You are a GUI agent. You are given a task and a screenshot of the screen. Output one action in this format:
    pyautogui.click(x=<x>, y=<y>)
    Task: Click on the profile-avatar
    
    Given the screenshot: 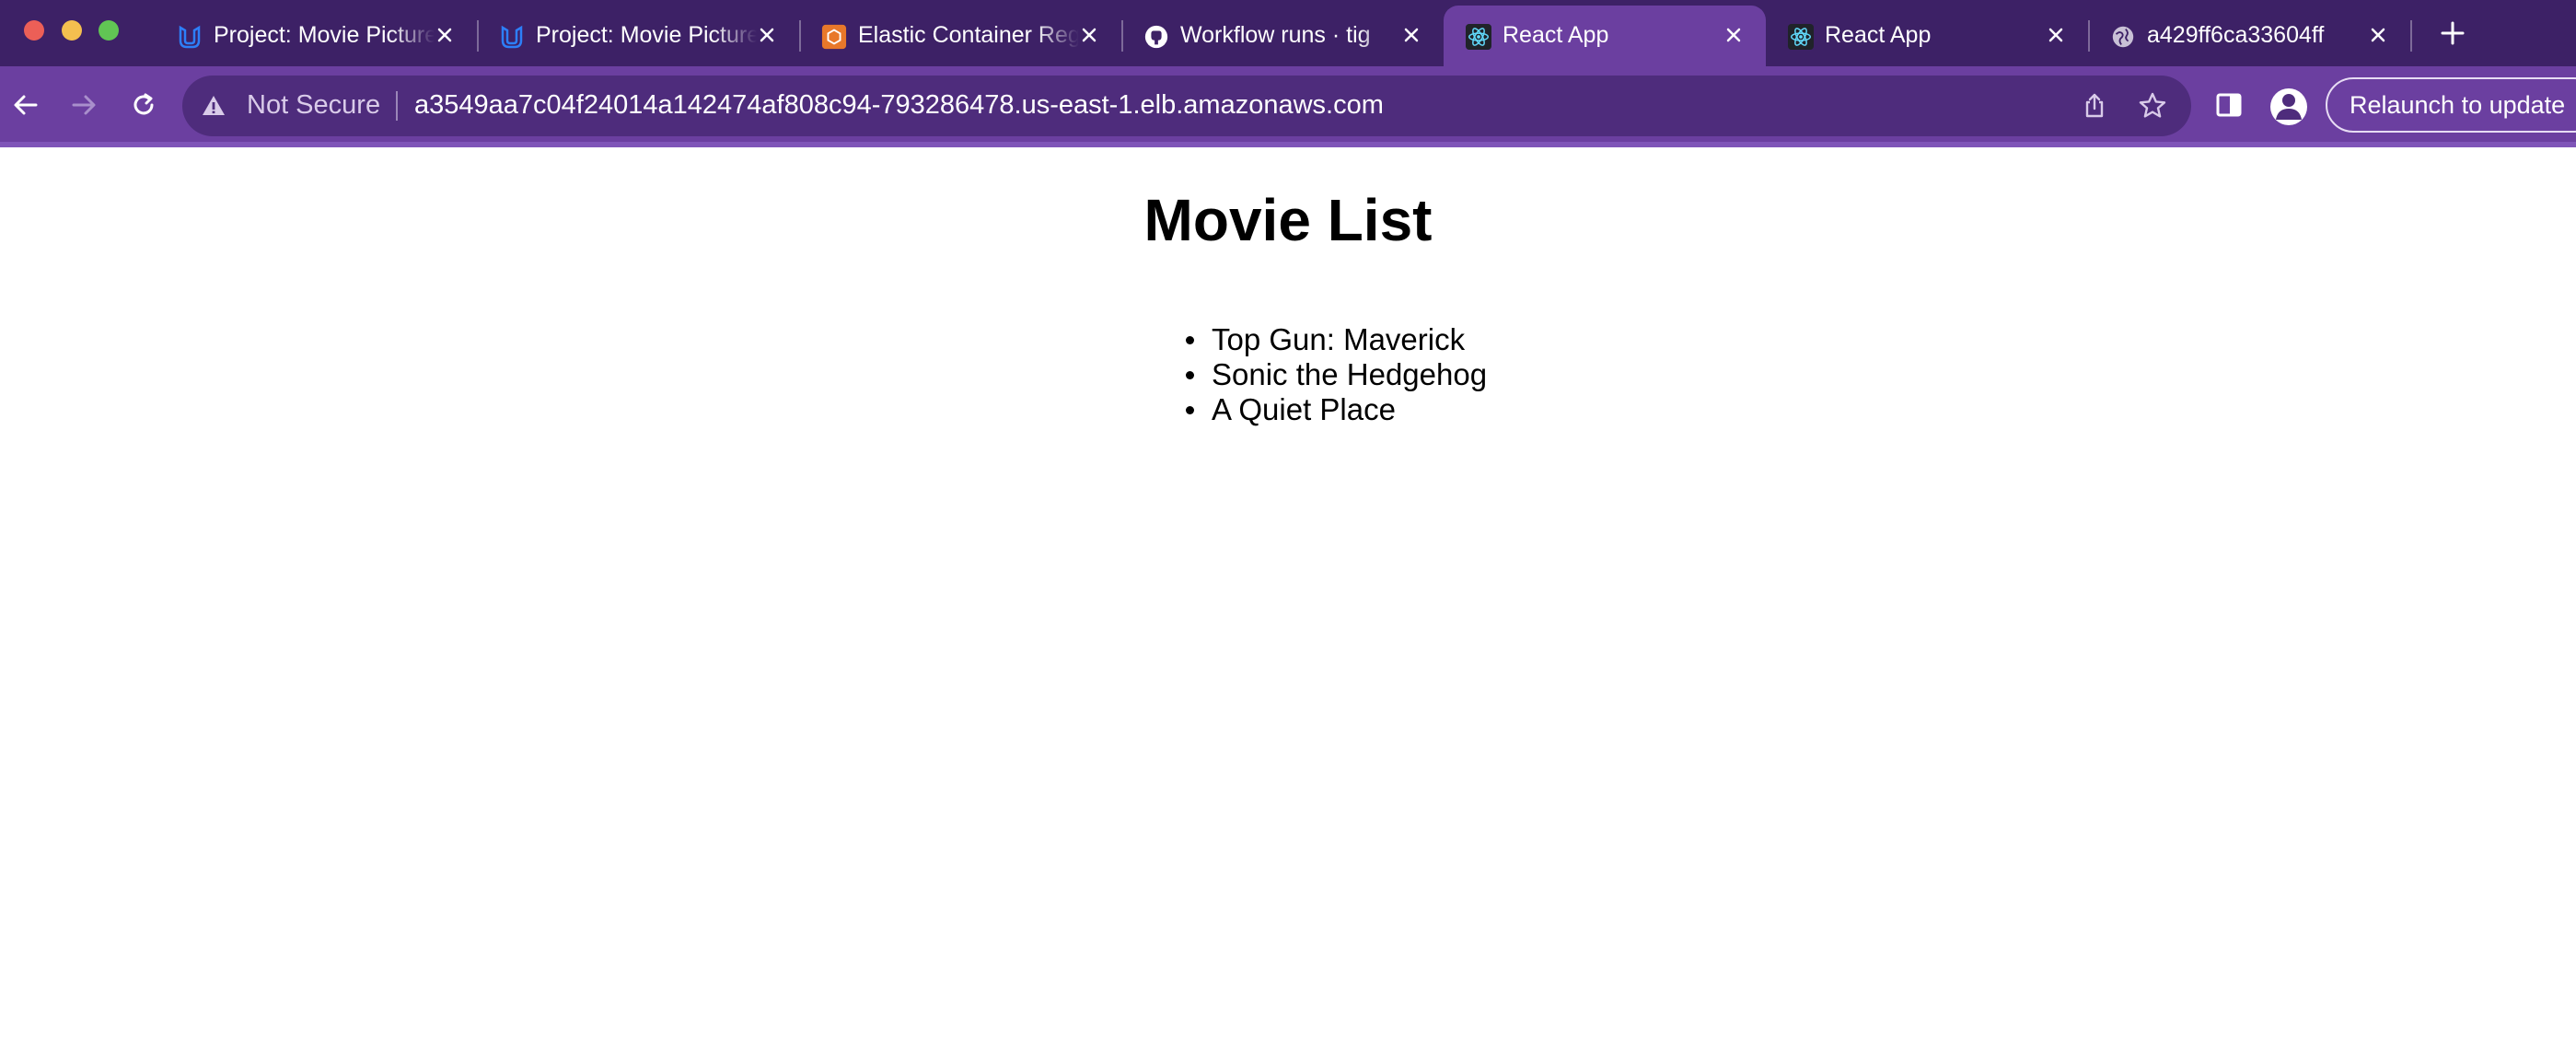 What is the action you would take?
    pyautogui.click(x=2288, y=106)
    